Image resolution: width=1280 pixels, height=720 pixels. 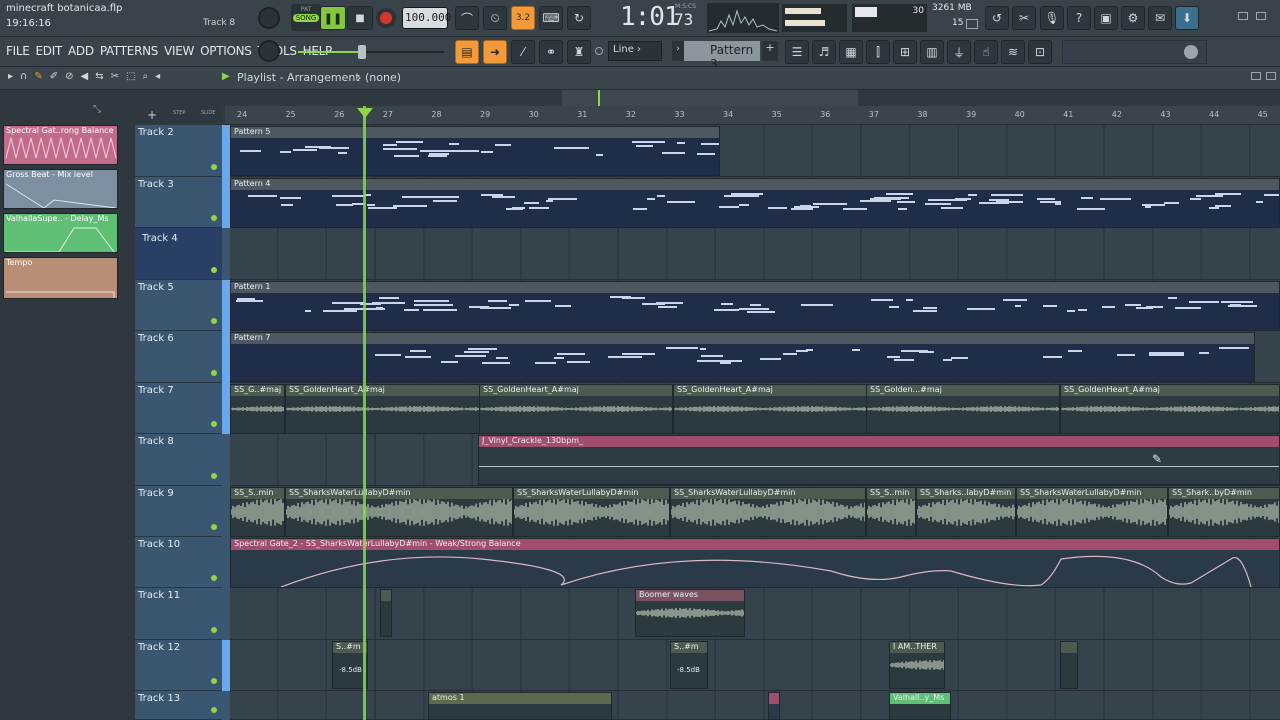 What do you see at coordinates (130, 76) in the screenshot?
I see `select-tool-icon: ⬚` at bounding box center [130, 76].